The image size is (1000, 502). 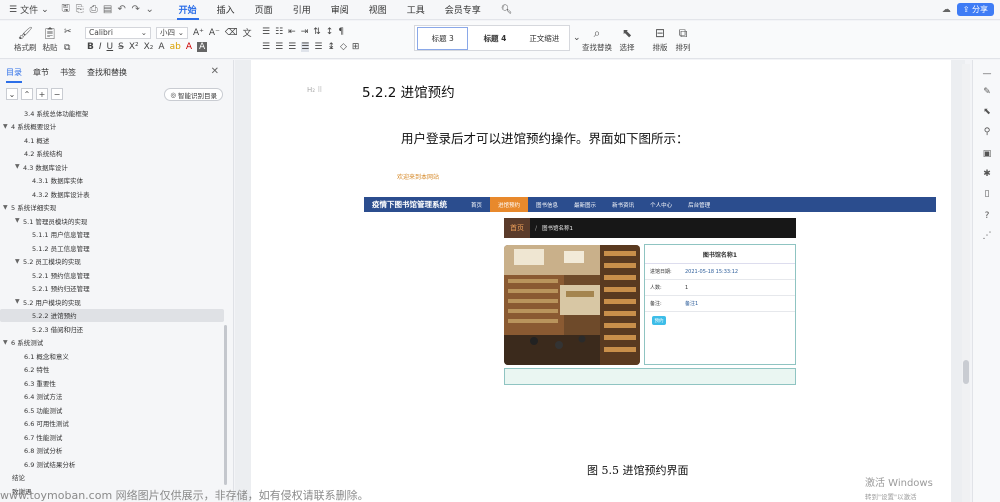 What do you see at coordinates (107, 74) in the screenshot?
I see `tab-find-replace: 查找和替换` at bounding box center [107, 74].